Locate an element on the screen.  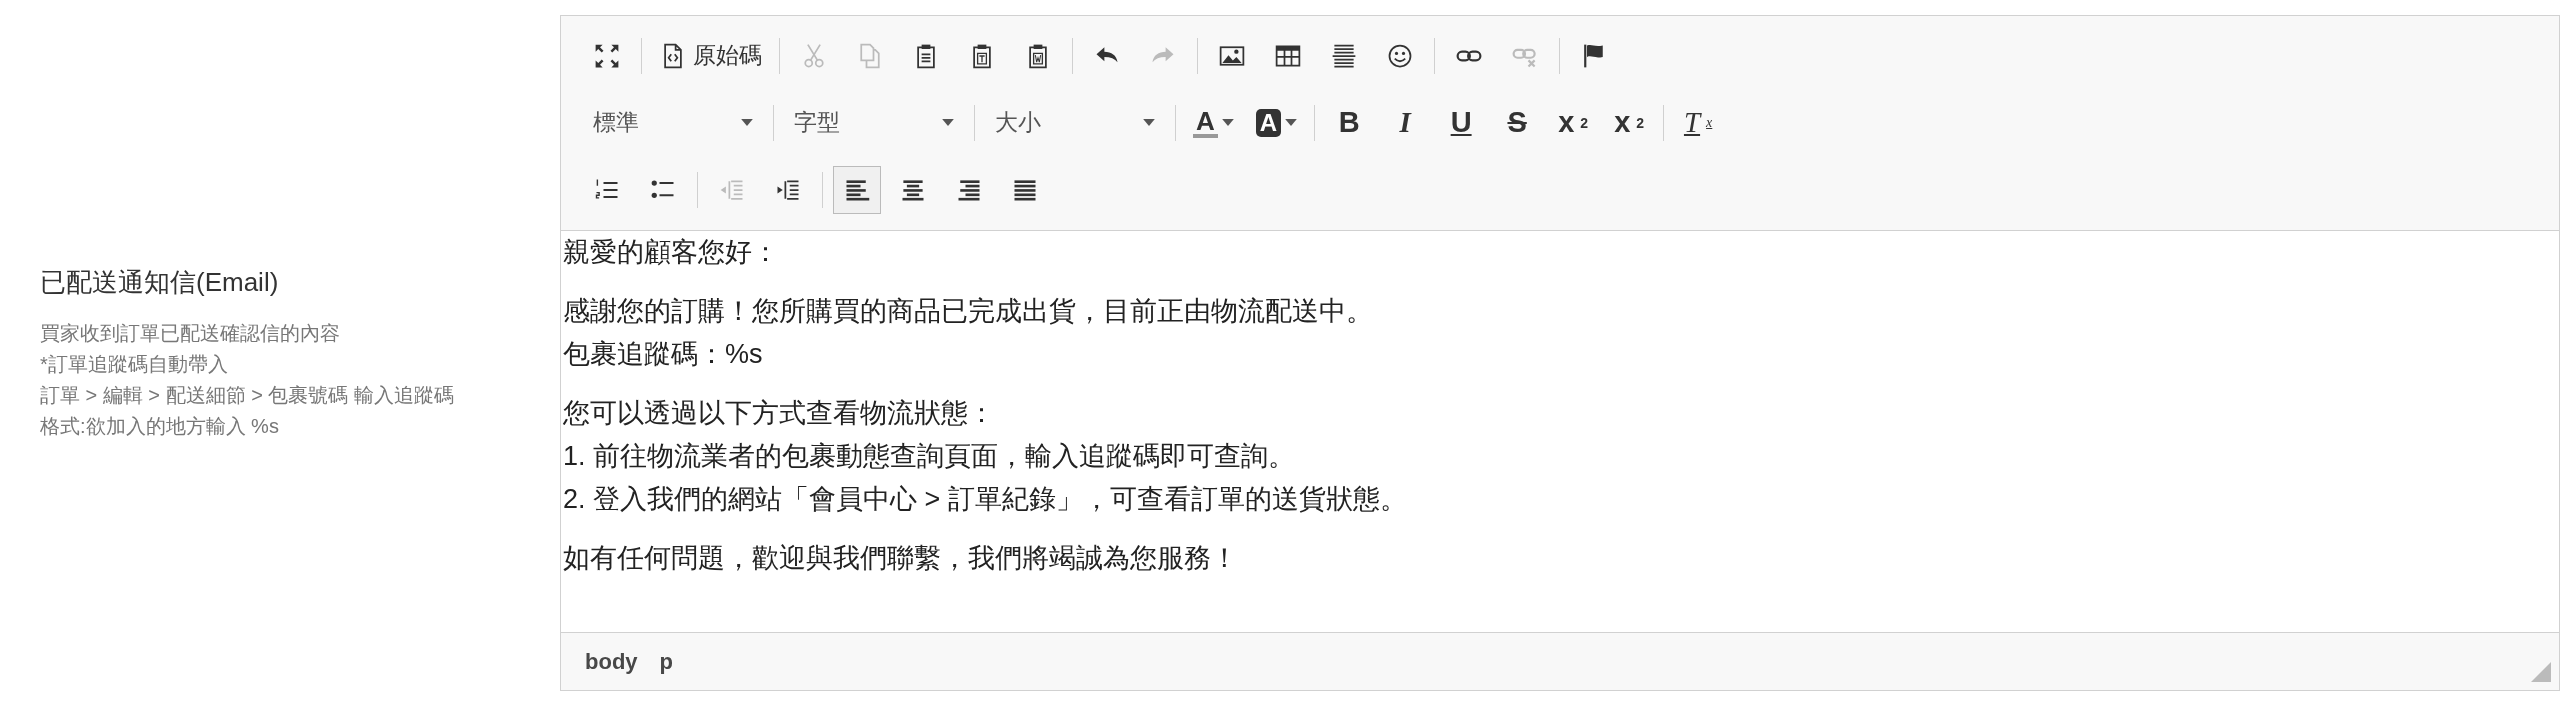
setting-title: 已配送通知信(Email) is located at coordinates (160, 282).